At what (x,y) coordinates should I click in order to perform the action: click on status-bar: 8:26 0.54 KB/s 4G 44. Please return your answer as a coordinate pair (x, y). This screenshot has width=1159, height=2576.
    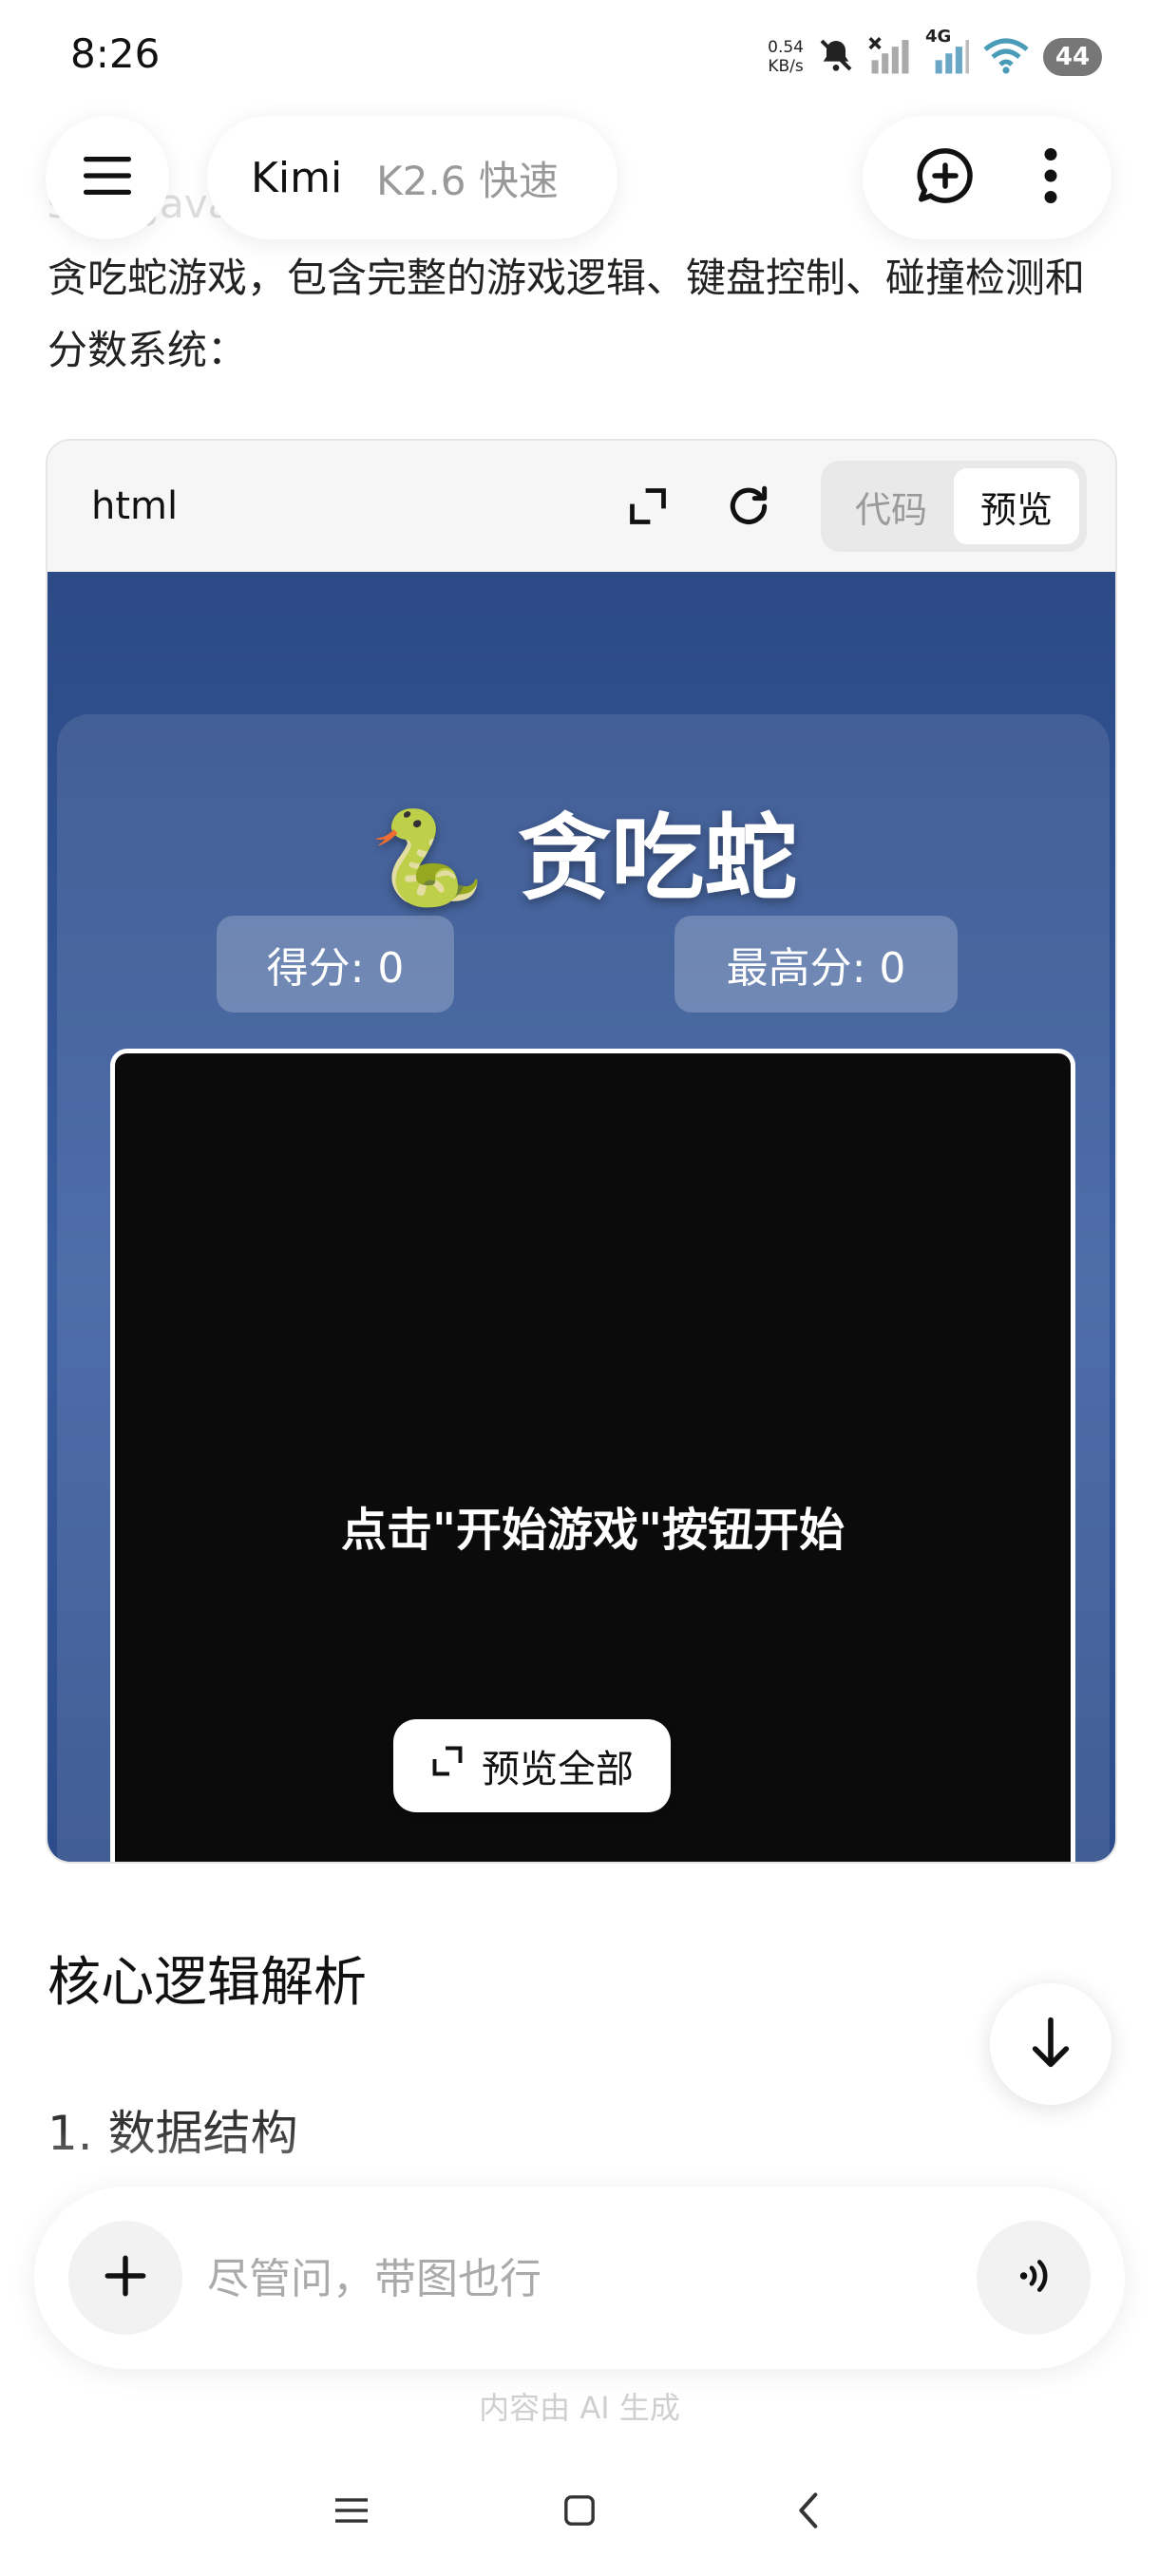
    Looking at the image, I should click on (579, 57).